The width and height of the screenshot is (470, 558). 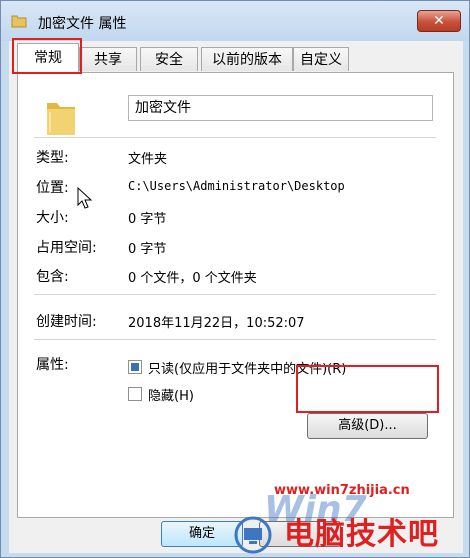 What do you see at coordinates (66, 322) in the screenshot?
I see `created-label: 创建时间:` at bounding box center [66, 322].